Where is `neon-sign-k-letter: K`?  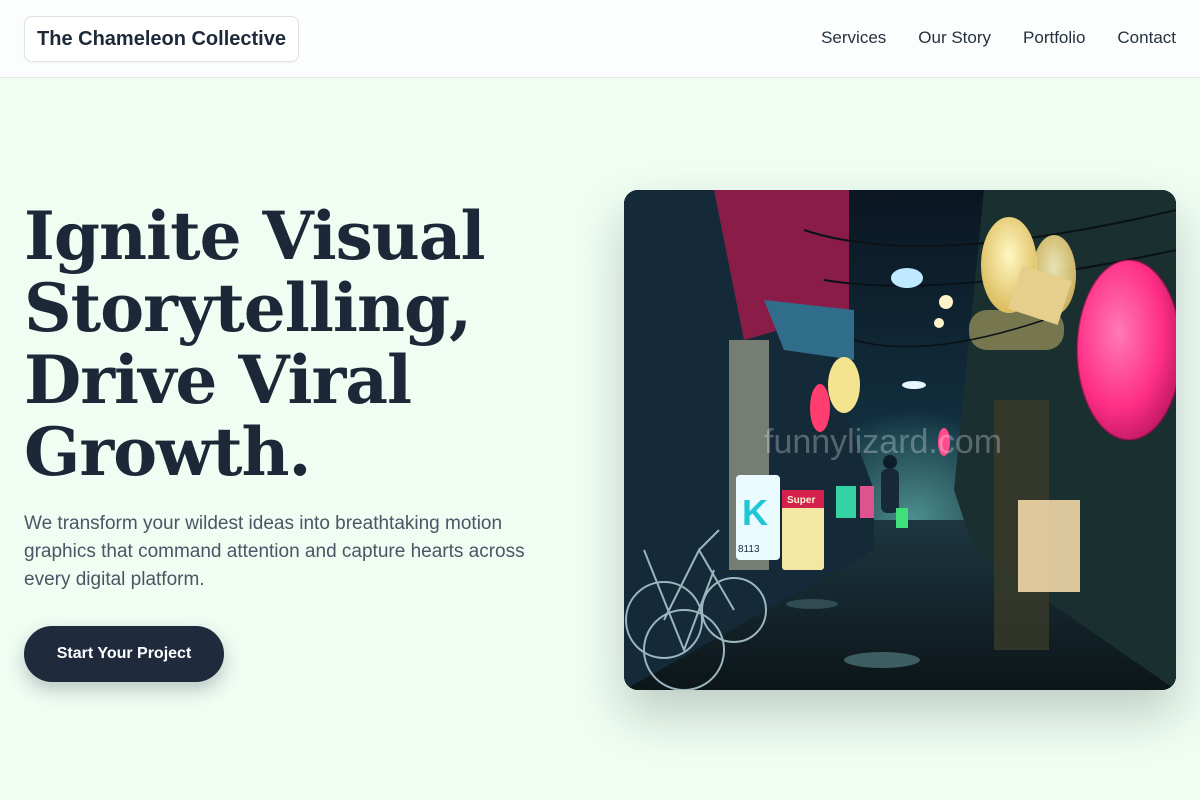 neon-sign-k-letter: K is located at coordinates (755, 512).